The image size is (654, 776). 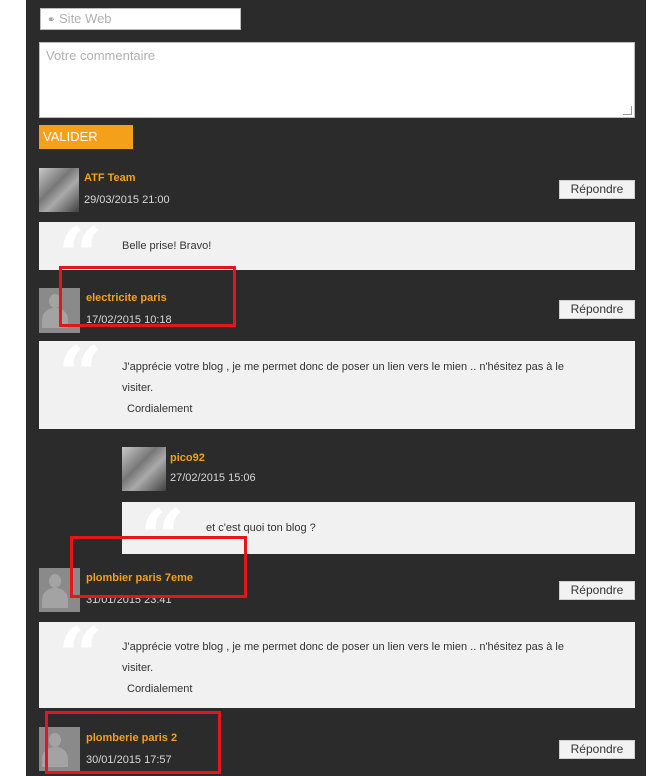 What do you see at coordinates (126, 298) in the screenshot?
I see `comment-author: electricite paris` at bounding box center [126, 298].